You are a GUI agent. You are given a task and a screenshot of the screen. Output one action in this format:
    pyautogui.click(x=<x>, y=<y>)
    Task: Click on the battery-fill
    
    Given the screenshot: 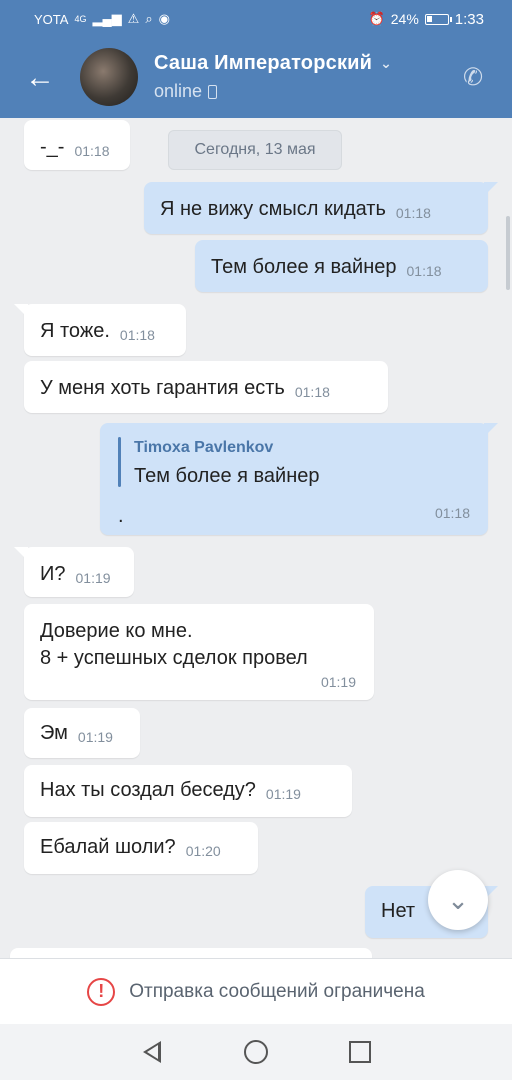 What is the action you would take?
    pyautogui.click(x=429, y=18)
    